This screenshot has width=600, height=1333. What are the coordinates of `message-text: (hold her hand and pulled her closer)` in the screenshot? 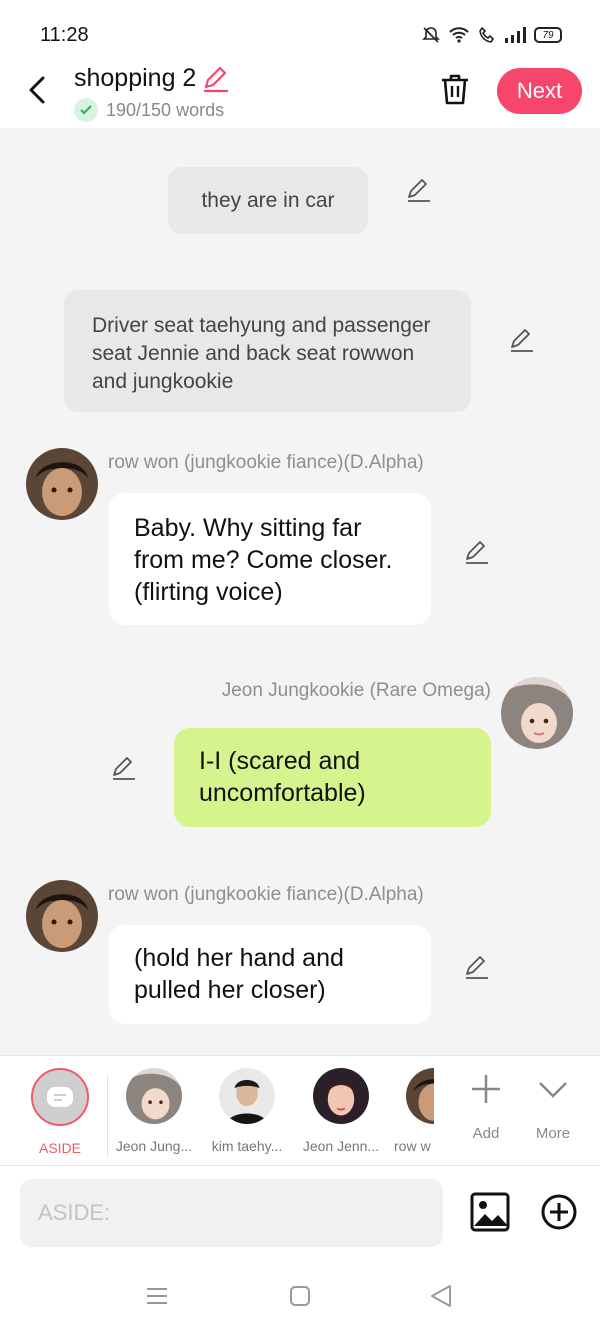 It's located at (239, 974).